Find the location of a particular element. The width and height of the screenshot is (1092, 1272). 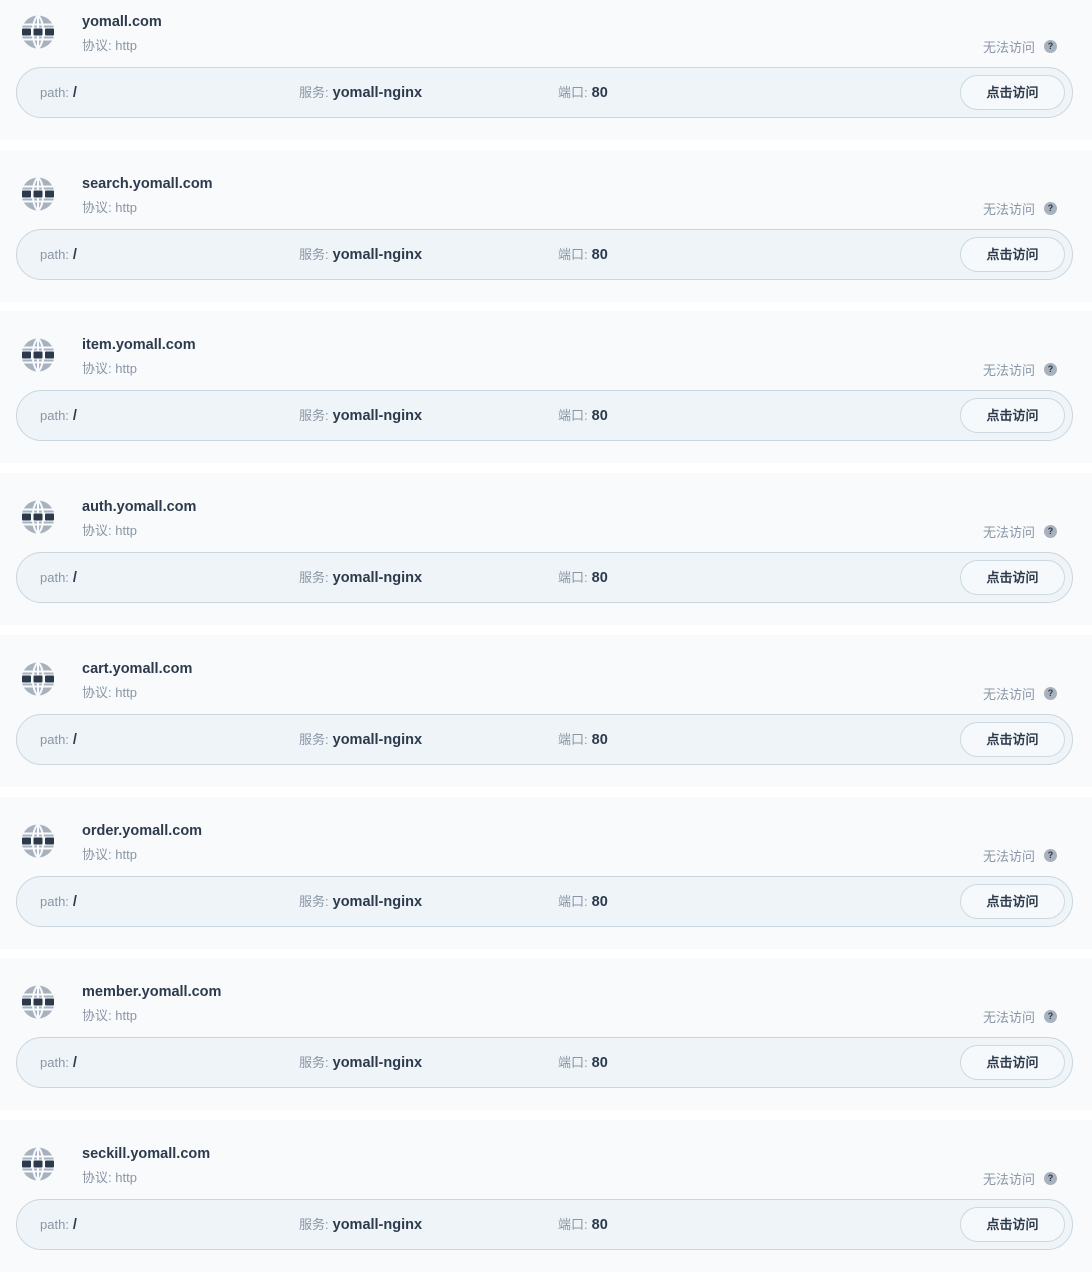

domain-name: auth.yomall.com is located at coordinates (139, 507).